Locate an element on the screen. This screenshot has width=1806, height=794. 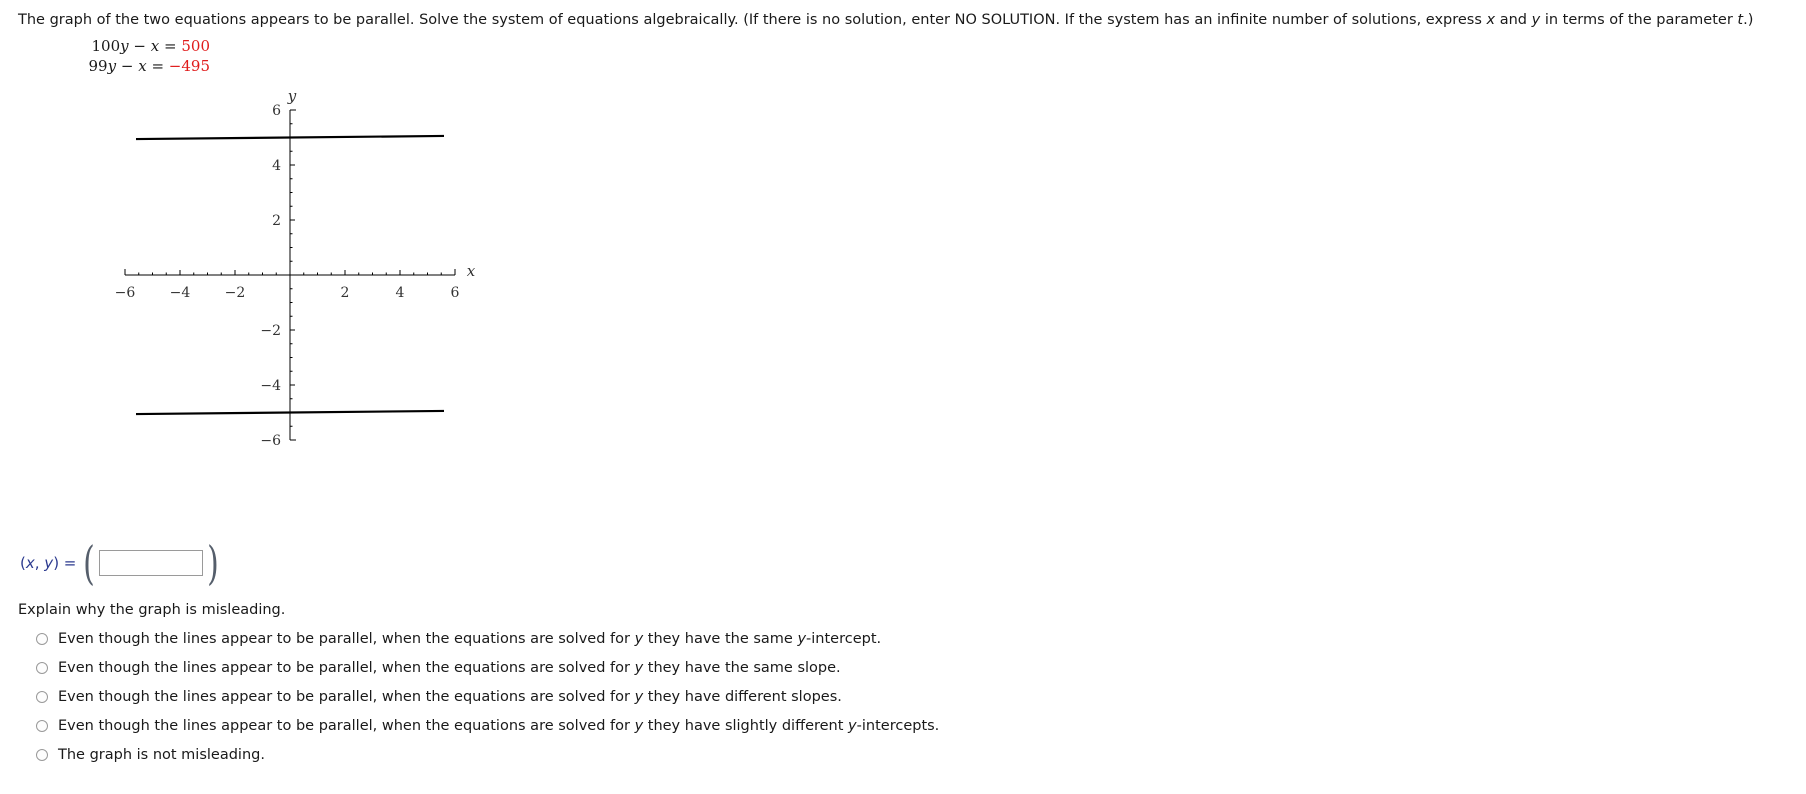
equation-value: 500 is located at coordinates (195, 46).